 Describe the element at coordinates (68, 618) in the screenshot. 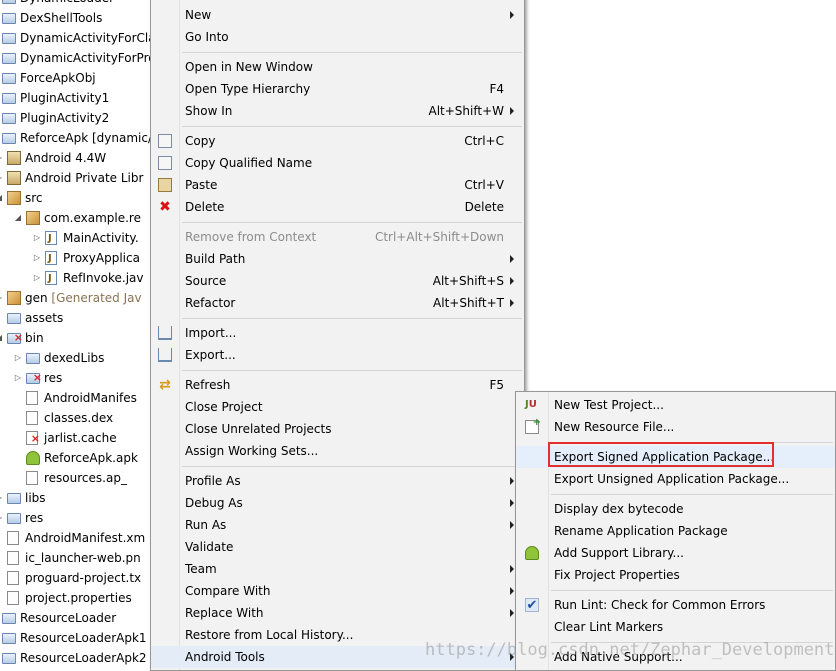

I see `tree-item-label: ResourceLoader` at that location.